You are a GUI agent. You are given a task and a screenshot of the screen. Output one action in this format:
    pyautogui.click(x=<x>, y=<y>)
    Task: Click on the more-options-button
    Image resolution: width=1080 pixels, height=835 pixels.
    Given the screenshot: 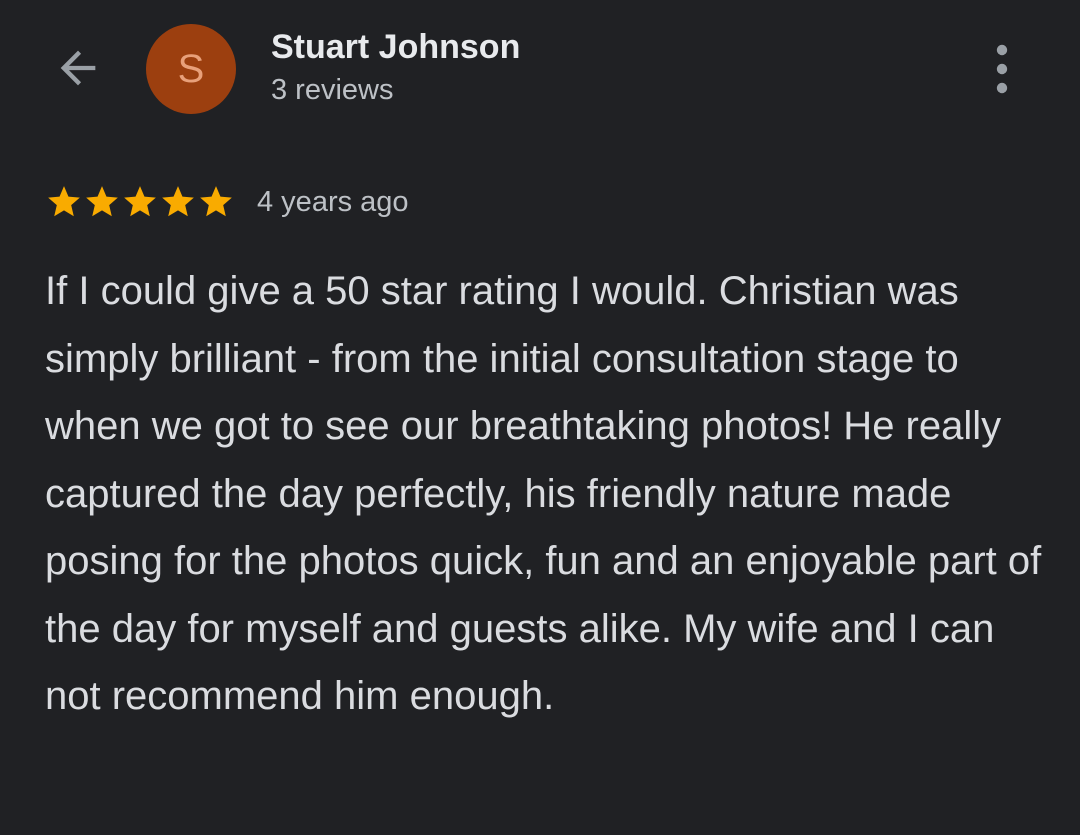 What is the action you would take?
    pyautogui.click(x=1002, y=69)
    